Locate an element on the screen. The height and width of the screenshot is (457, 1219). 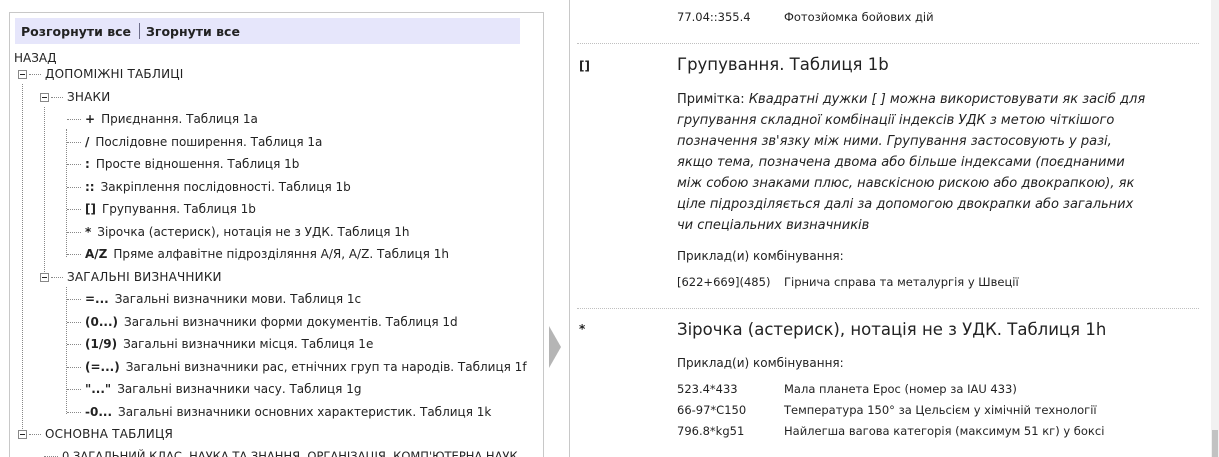
sign-symbol: [] is located at coordinates (90, 209).